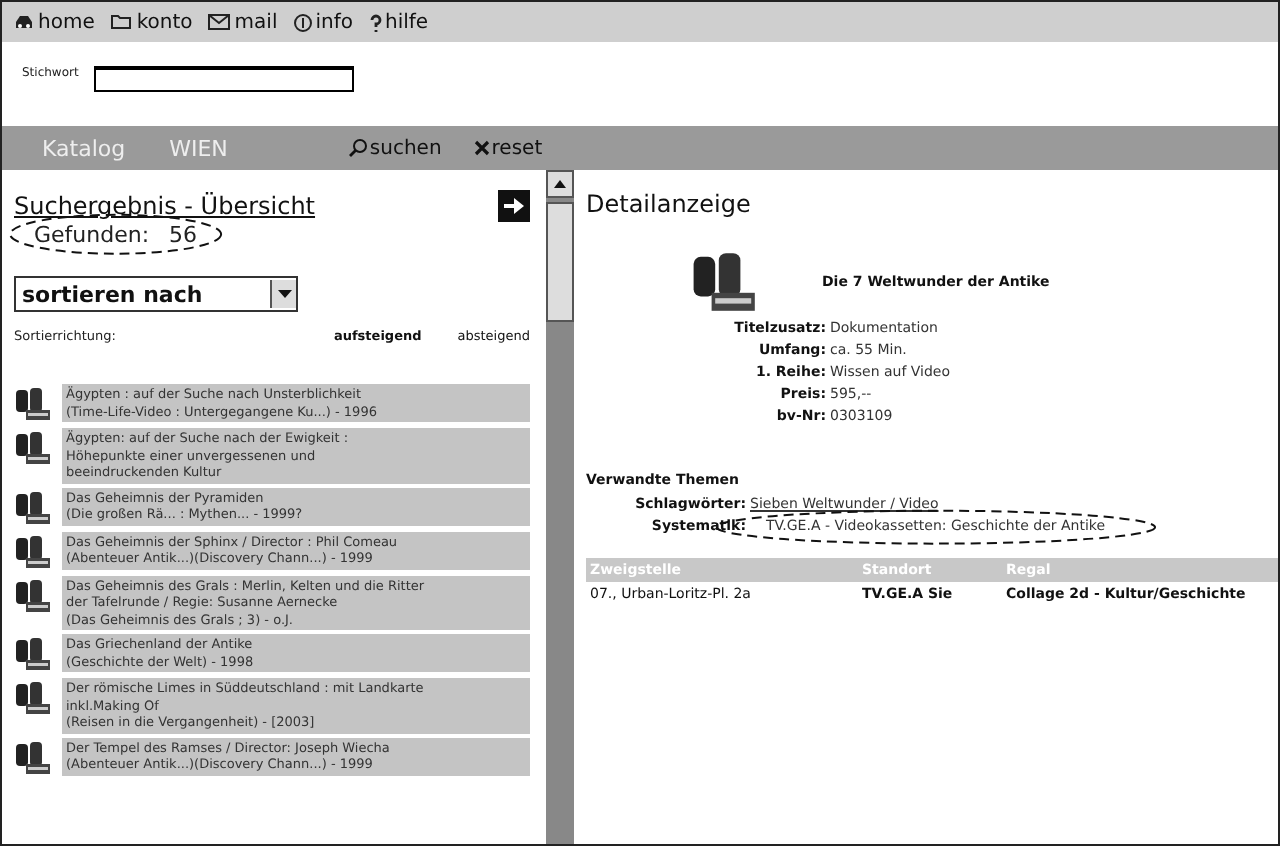 Image resolution: width=1280 pixels, height=846 pixels. What do you see at coordinates (394, 148) in the screenshot?
I see `search-button: suchen` at bounding box center [394, 148].